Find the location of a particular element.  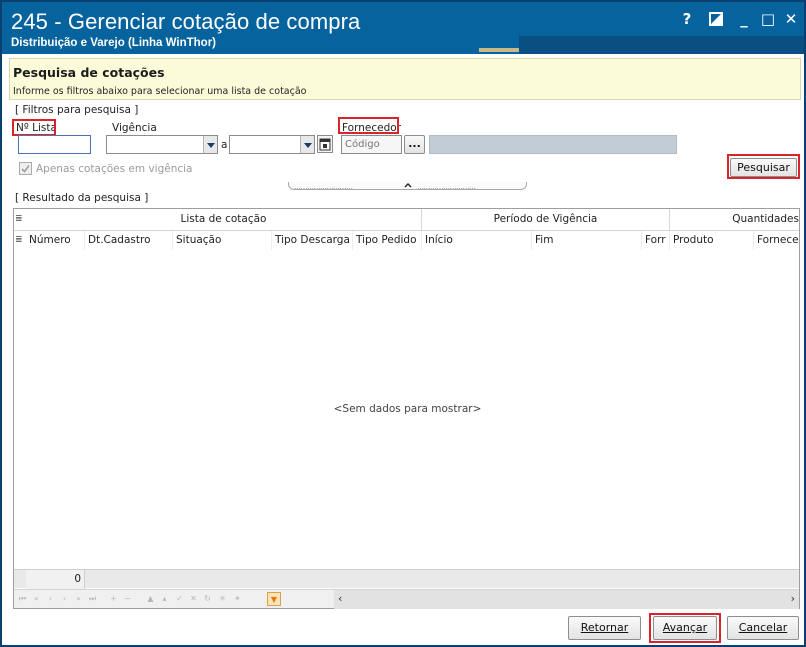

restore-icon is located at coordinates (716, 19).